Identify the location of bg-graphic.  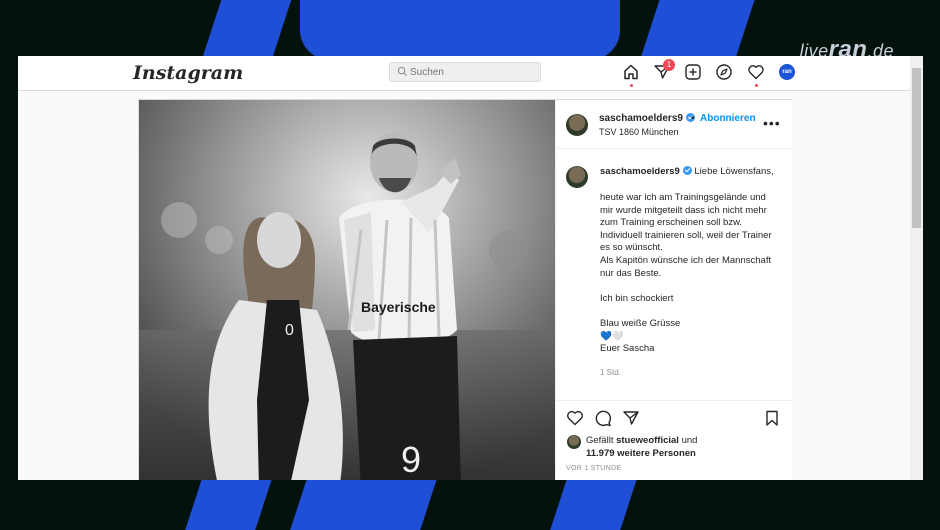
(460, 30).